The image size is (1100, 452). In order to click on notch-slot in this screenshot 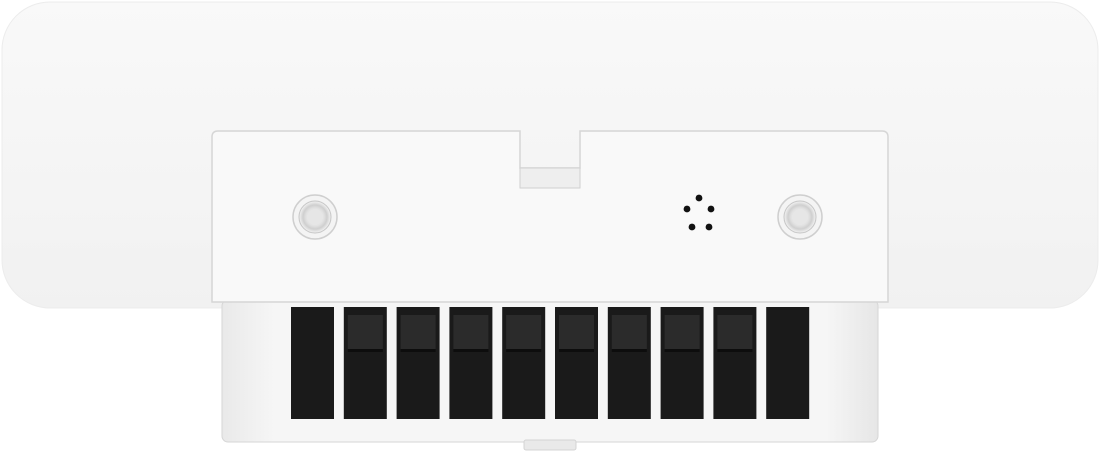, I will do `click(550, 178)`.